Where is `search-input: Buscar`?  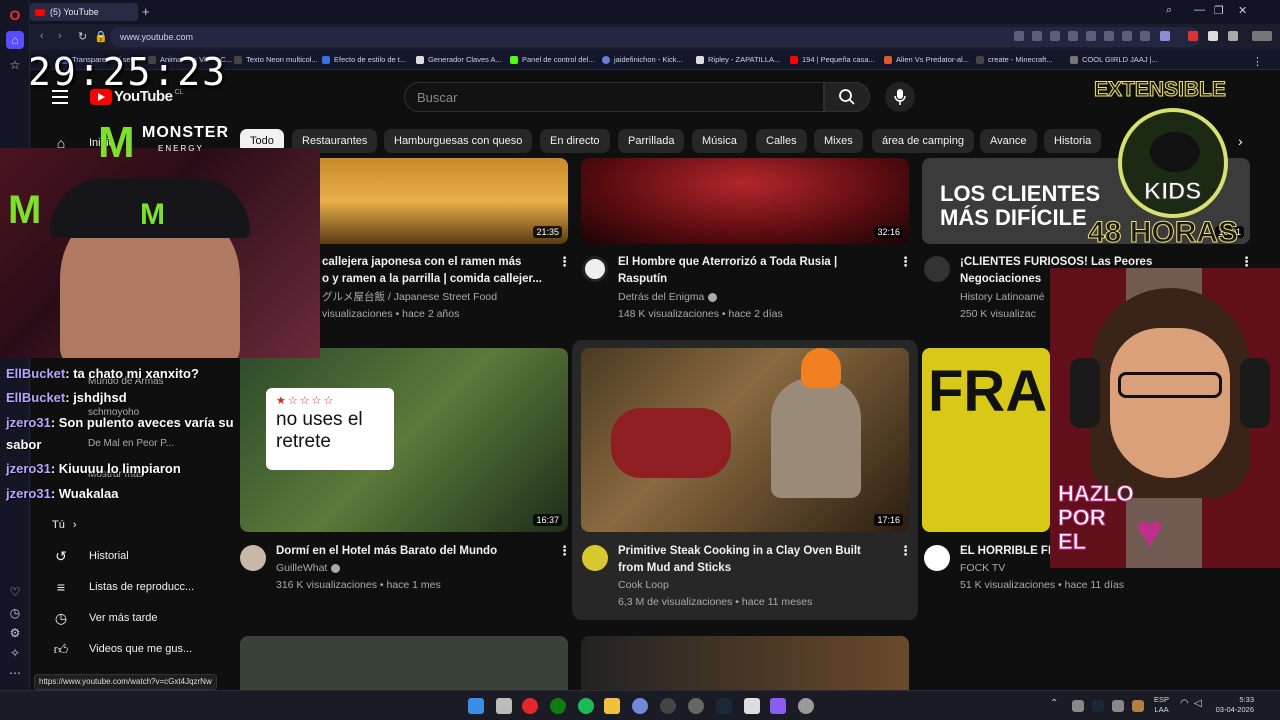 search-input: Buscar is located at coordinates (614, 97).